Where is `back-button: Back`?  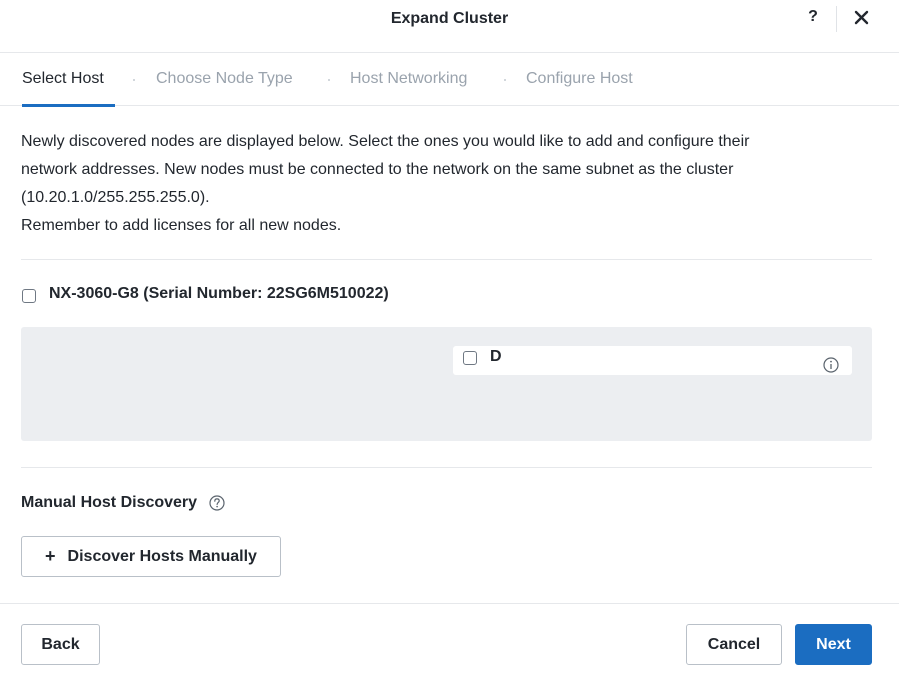
back-button: Back is located at coordinates (60, 644).